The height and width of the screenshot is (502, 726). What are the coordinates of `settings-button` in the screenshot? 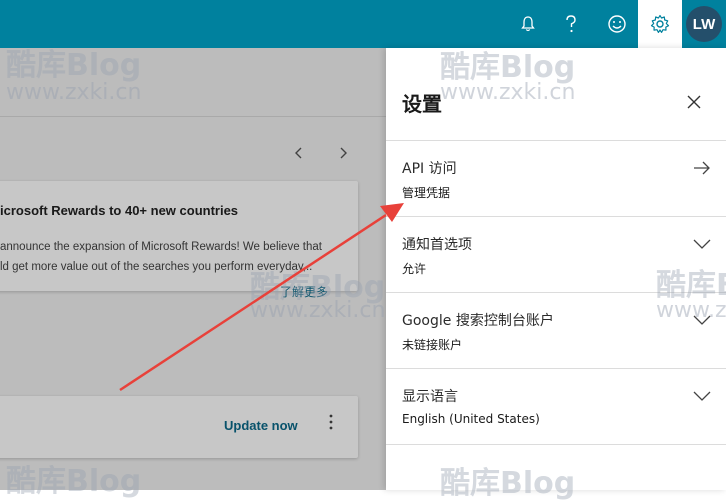 It's located at (660, 24).